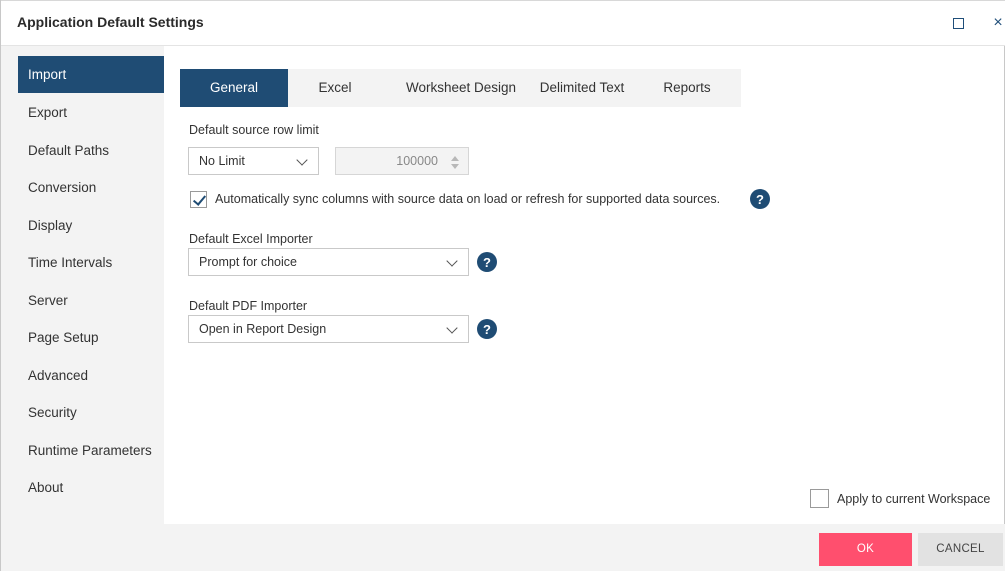 The height and width of the screenshot is (571, 1005). Describe the element at coordinates (865, 549) in the screenshot. I see `ok-button: OK` at that location.